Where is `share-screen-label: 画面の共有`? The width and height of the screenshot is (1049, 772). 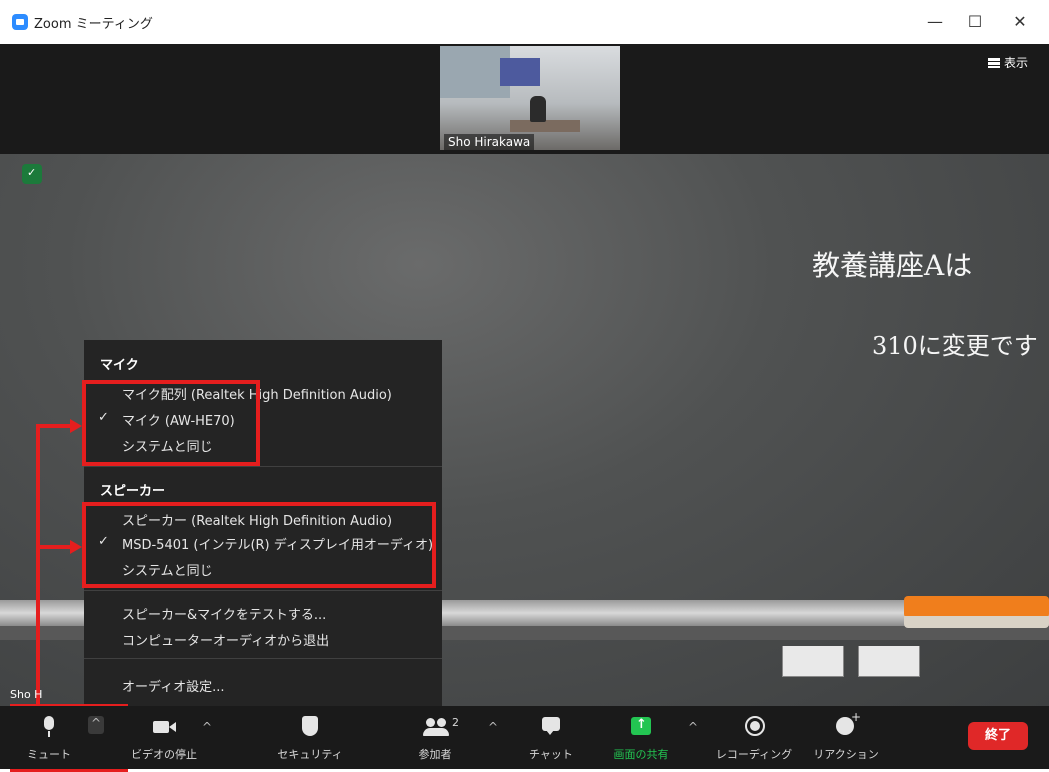
share-screen-label: 画面の共有 is located at coordinates (641, 754).